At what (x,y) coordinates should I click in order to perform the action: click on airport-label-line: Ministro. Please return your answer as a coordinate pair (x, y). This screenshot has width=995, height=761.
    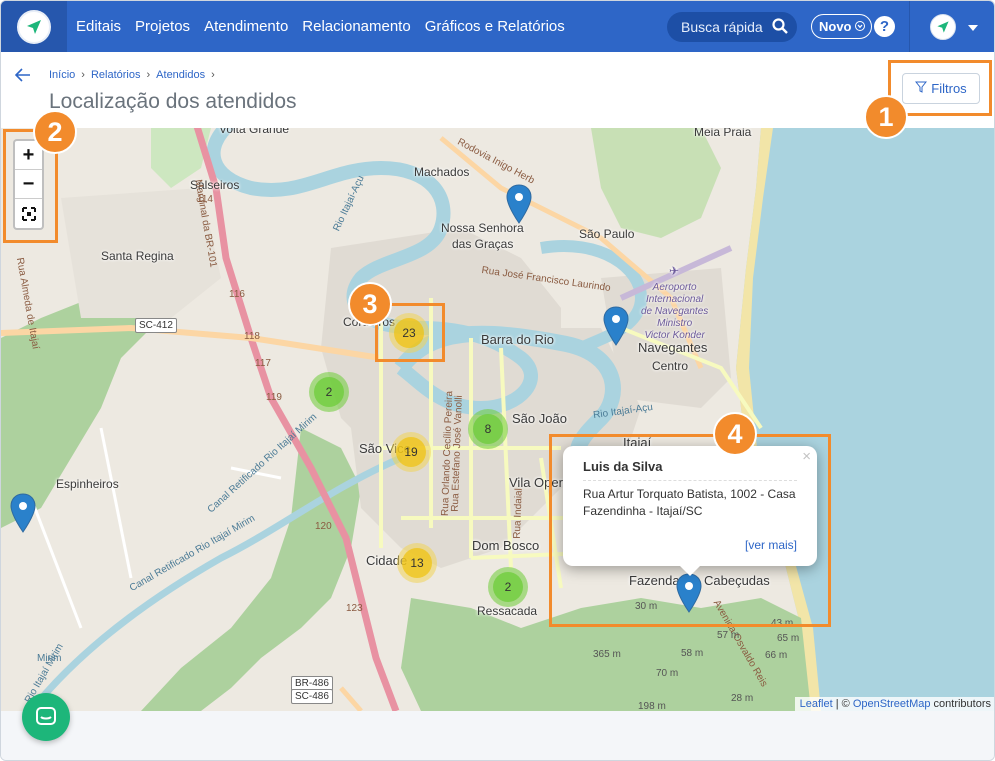
    Looking at the image, I should click on (675, 323).